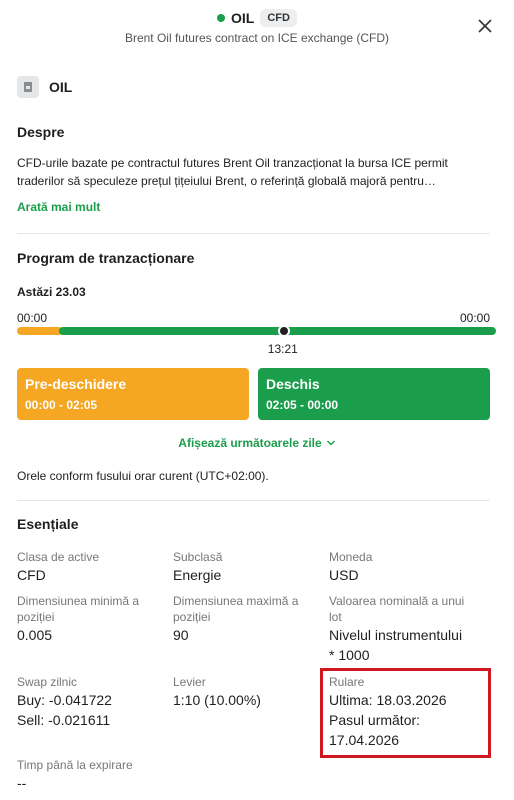 Image resolution: width=514 pixels, height=800 pixels. What do you see at coordinates (75, 765) in the screenshot?
I see `cell-label: Timp până la expirare` at bounding box center [75, 765].